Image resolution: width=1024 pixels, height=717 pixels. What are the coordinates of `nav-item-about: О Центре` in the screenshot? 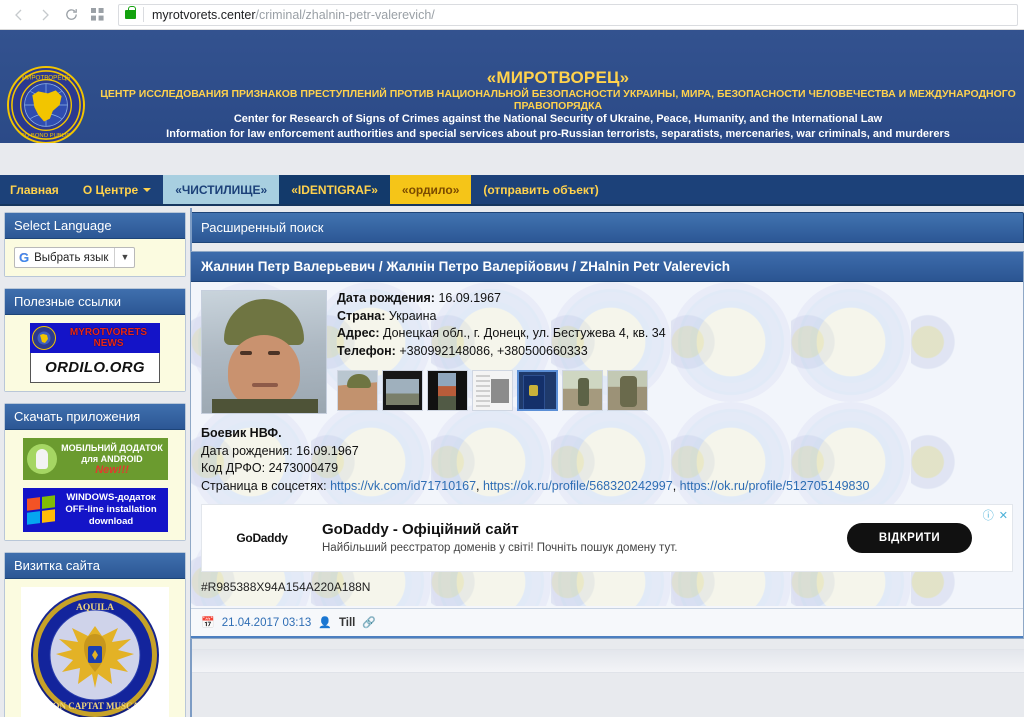 It's located at (117, 189).